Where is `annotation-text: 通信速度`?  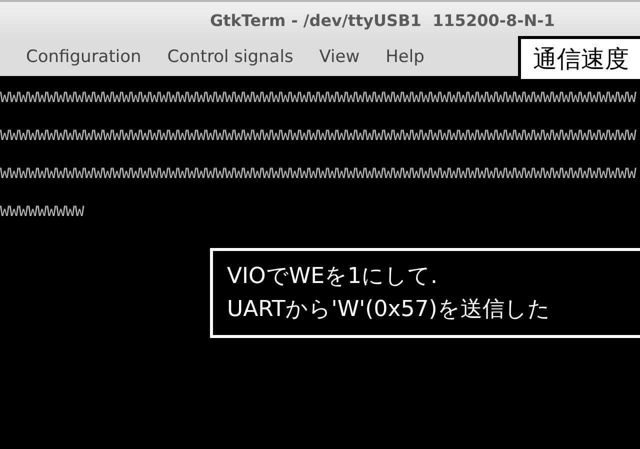
annotation-text: 通信速度 is located at coordinates (581, 59).